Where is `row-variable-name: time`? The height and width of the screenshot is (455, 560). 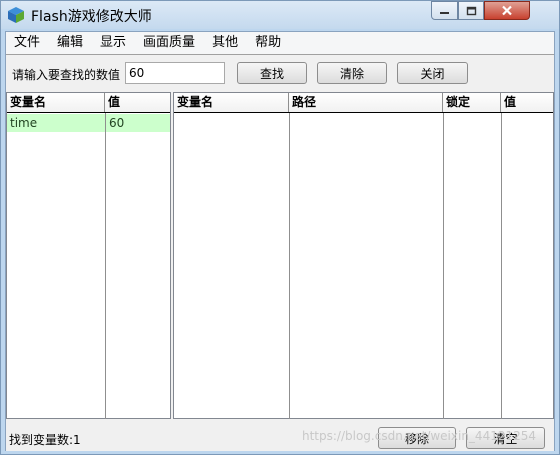
row-variable-name: time is located at coordinates (56, 123).